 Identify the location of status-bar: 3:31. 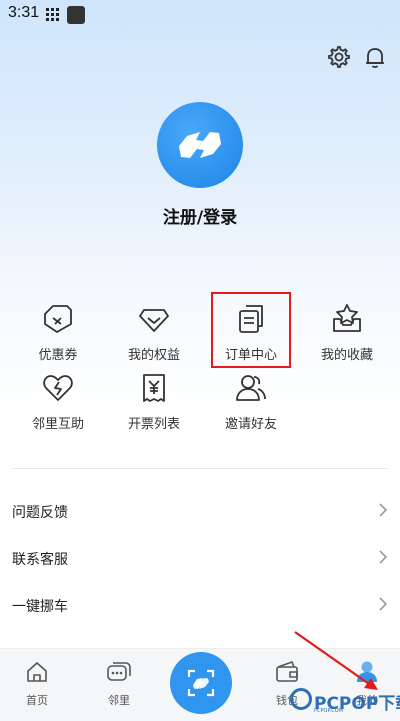
(200, 16).